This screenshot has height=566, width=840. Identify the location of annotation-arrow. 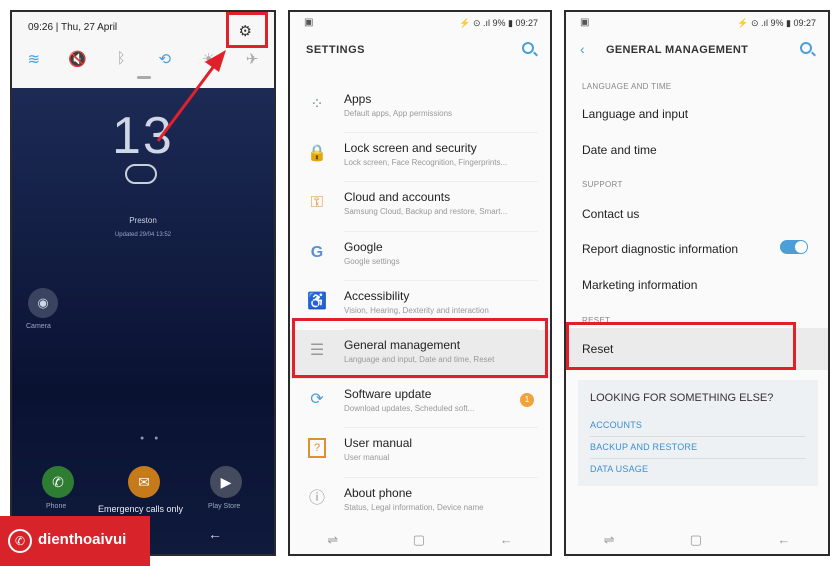
(191, 96).